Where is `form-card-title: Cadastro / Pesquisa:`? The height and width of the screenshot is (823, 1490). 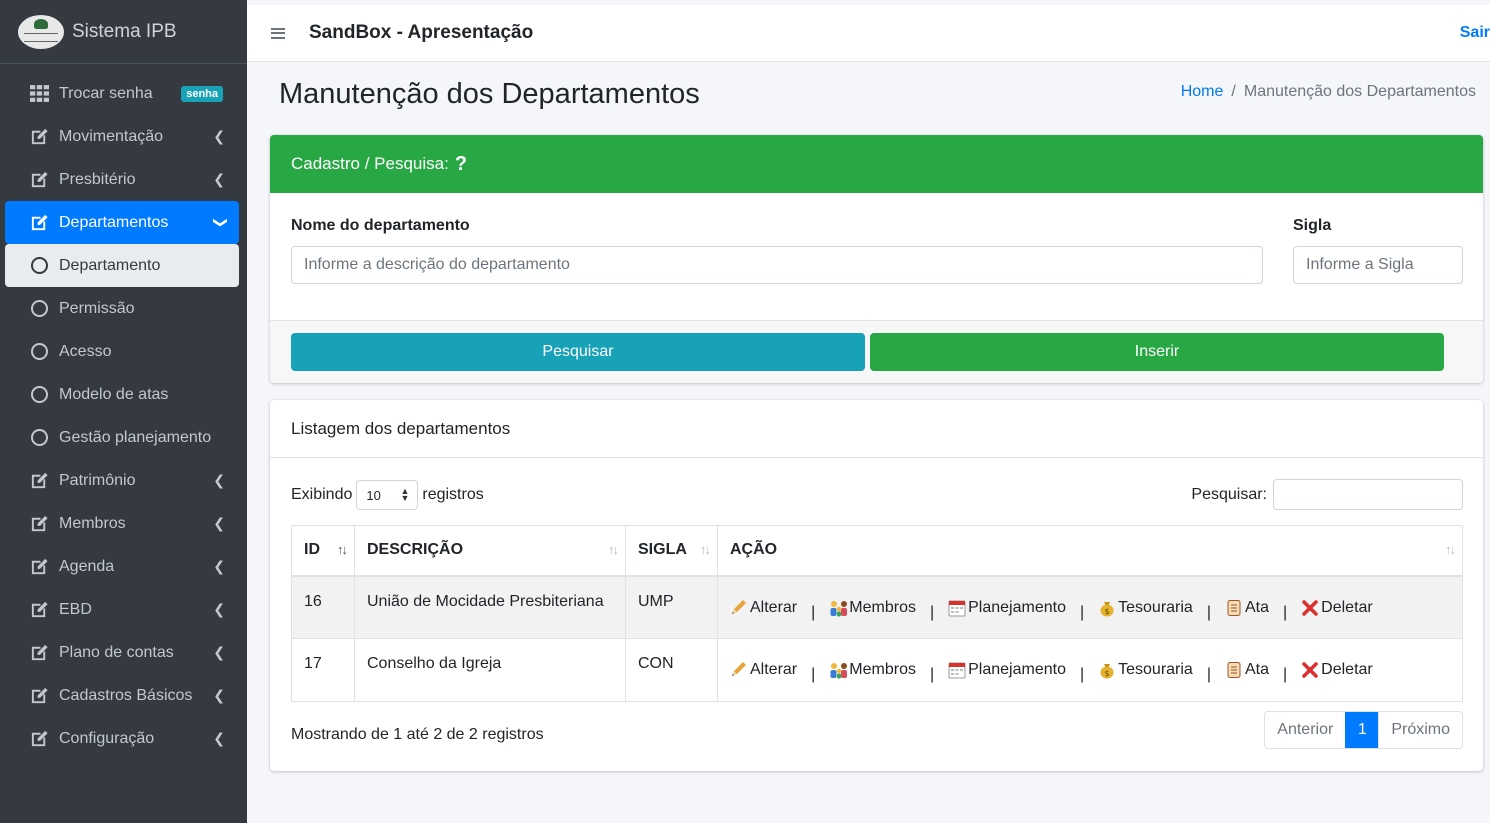
form-card-title: Cadastro / Pesquisa: is located at coordinates (370, 163).